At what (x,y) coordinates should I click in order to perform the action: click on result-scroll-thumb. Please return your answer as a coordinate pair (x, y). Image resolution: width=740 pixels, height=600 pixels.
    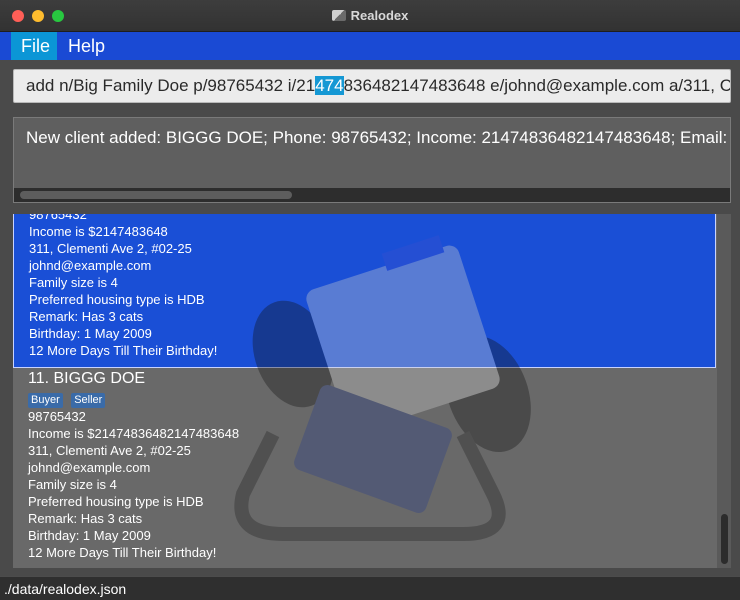
    Looking at the image, I should click on (156, 195).